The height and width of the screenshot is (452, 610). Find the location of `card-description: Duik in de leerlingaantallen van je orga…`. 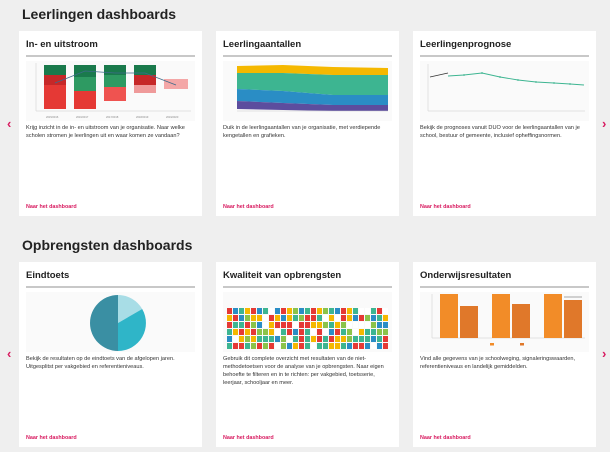

card-description: Duik in de leerlingaantallen van je orga… is located at coordinates (302, 132).